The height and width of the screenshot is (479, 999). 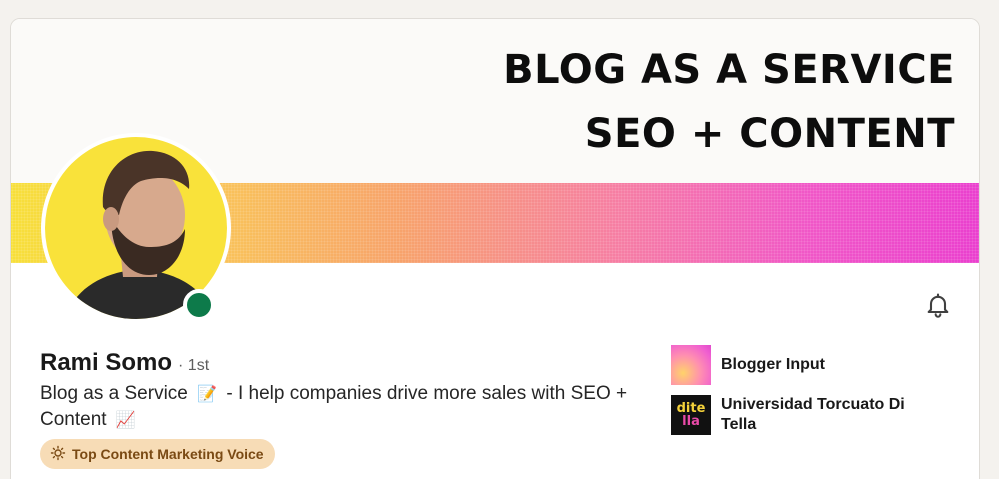 I want to click on org-blogger-input: Blogger Input, so click(x=748, y=365).